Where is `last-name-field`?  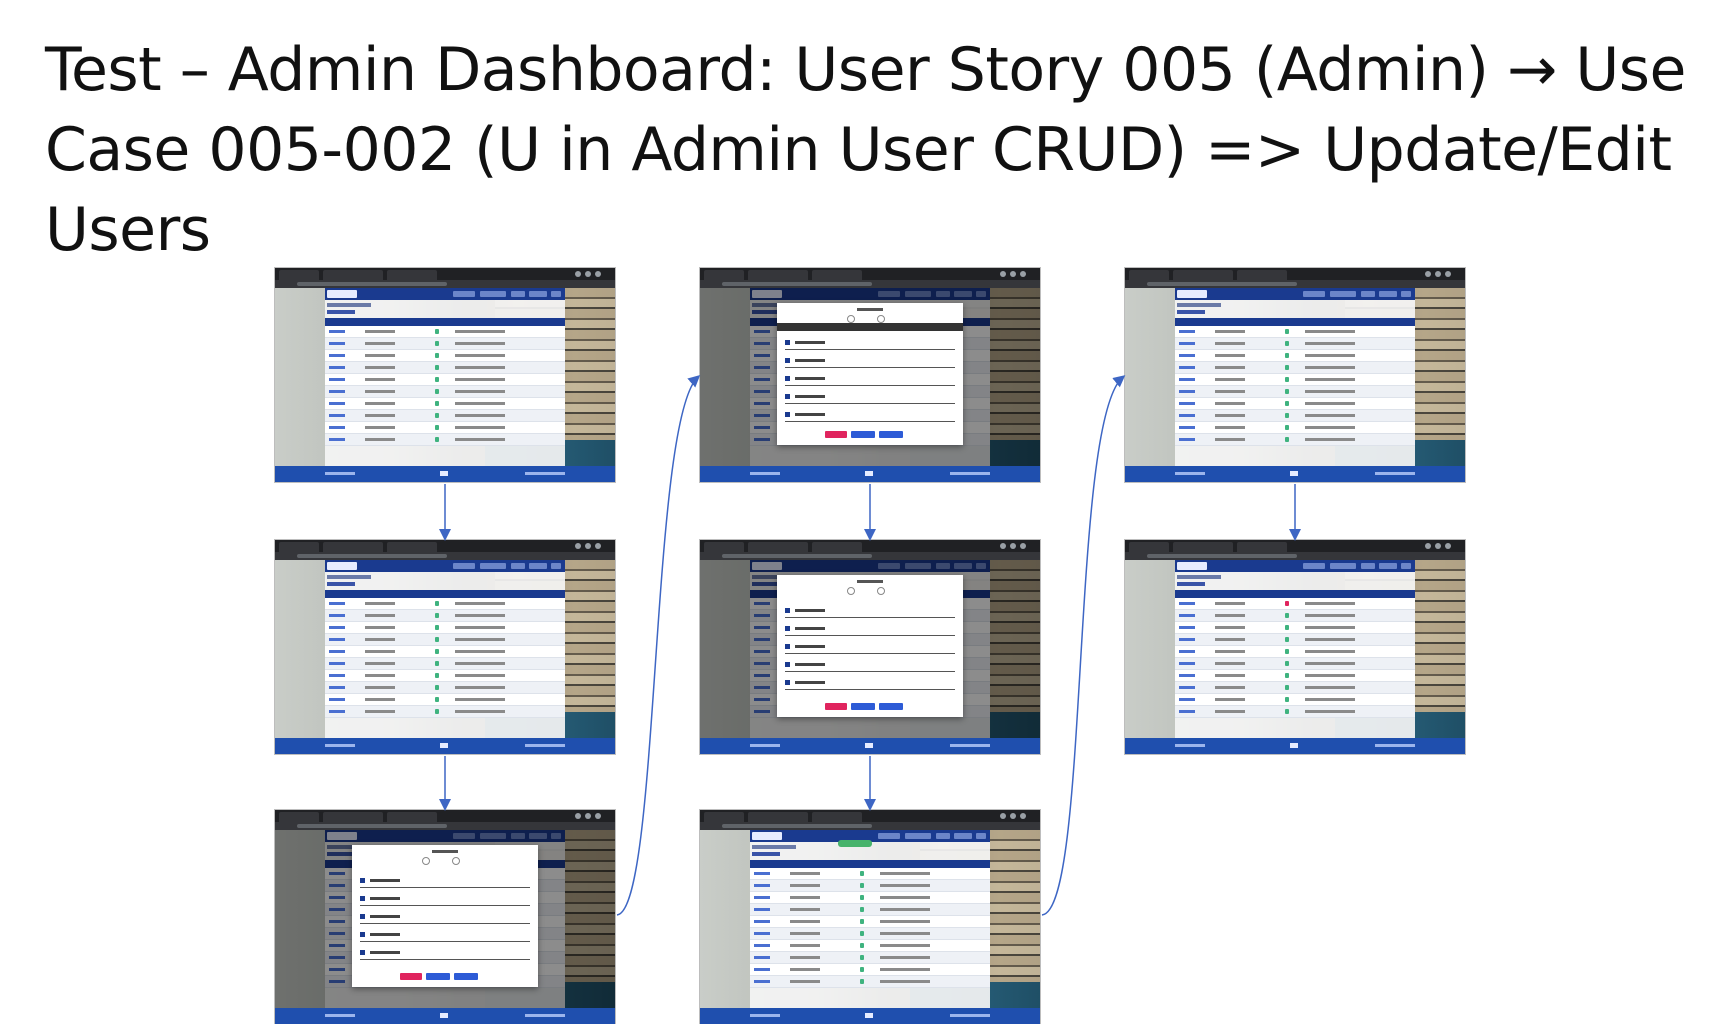 last-name-field is located at coordinates (870, 629).